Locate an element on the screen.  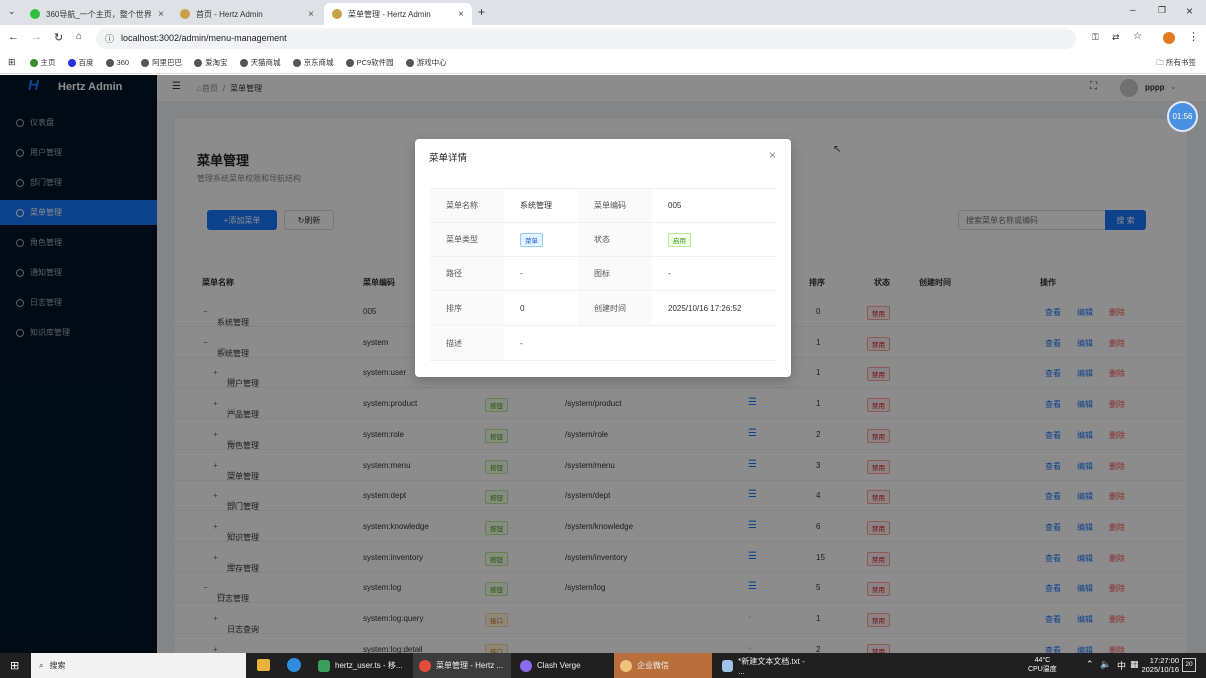
clock-date: 2025/10/16 is located at coordinates (1160, 669).